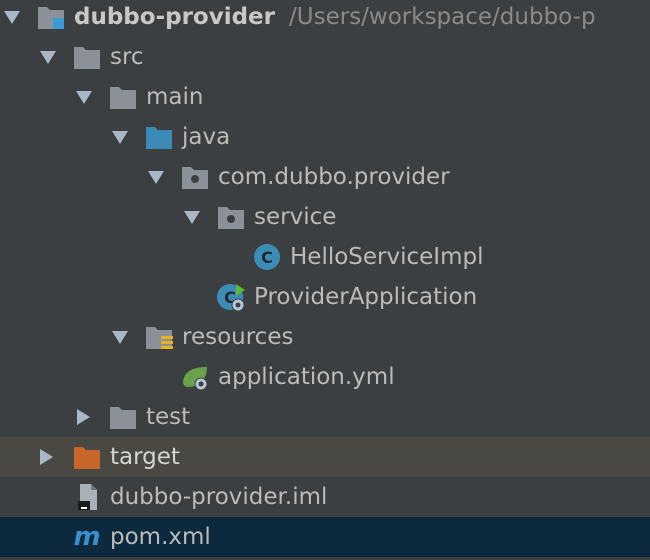 The height and width of the screenshot is (560, 650). I want to click on root-module-path: /Users/workspace/dubbo-p, so click(442, 17).